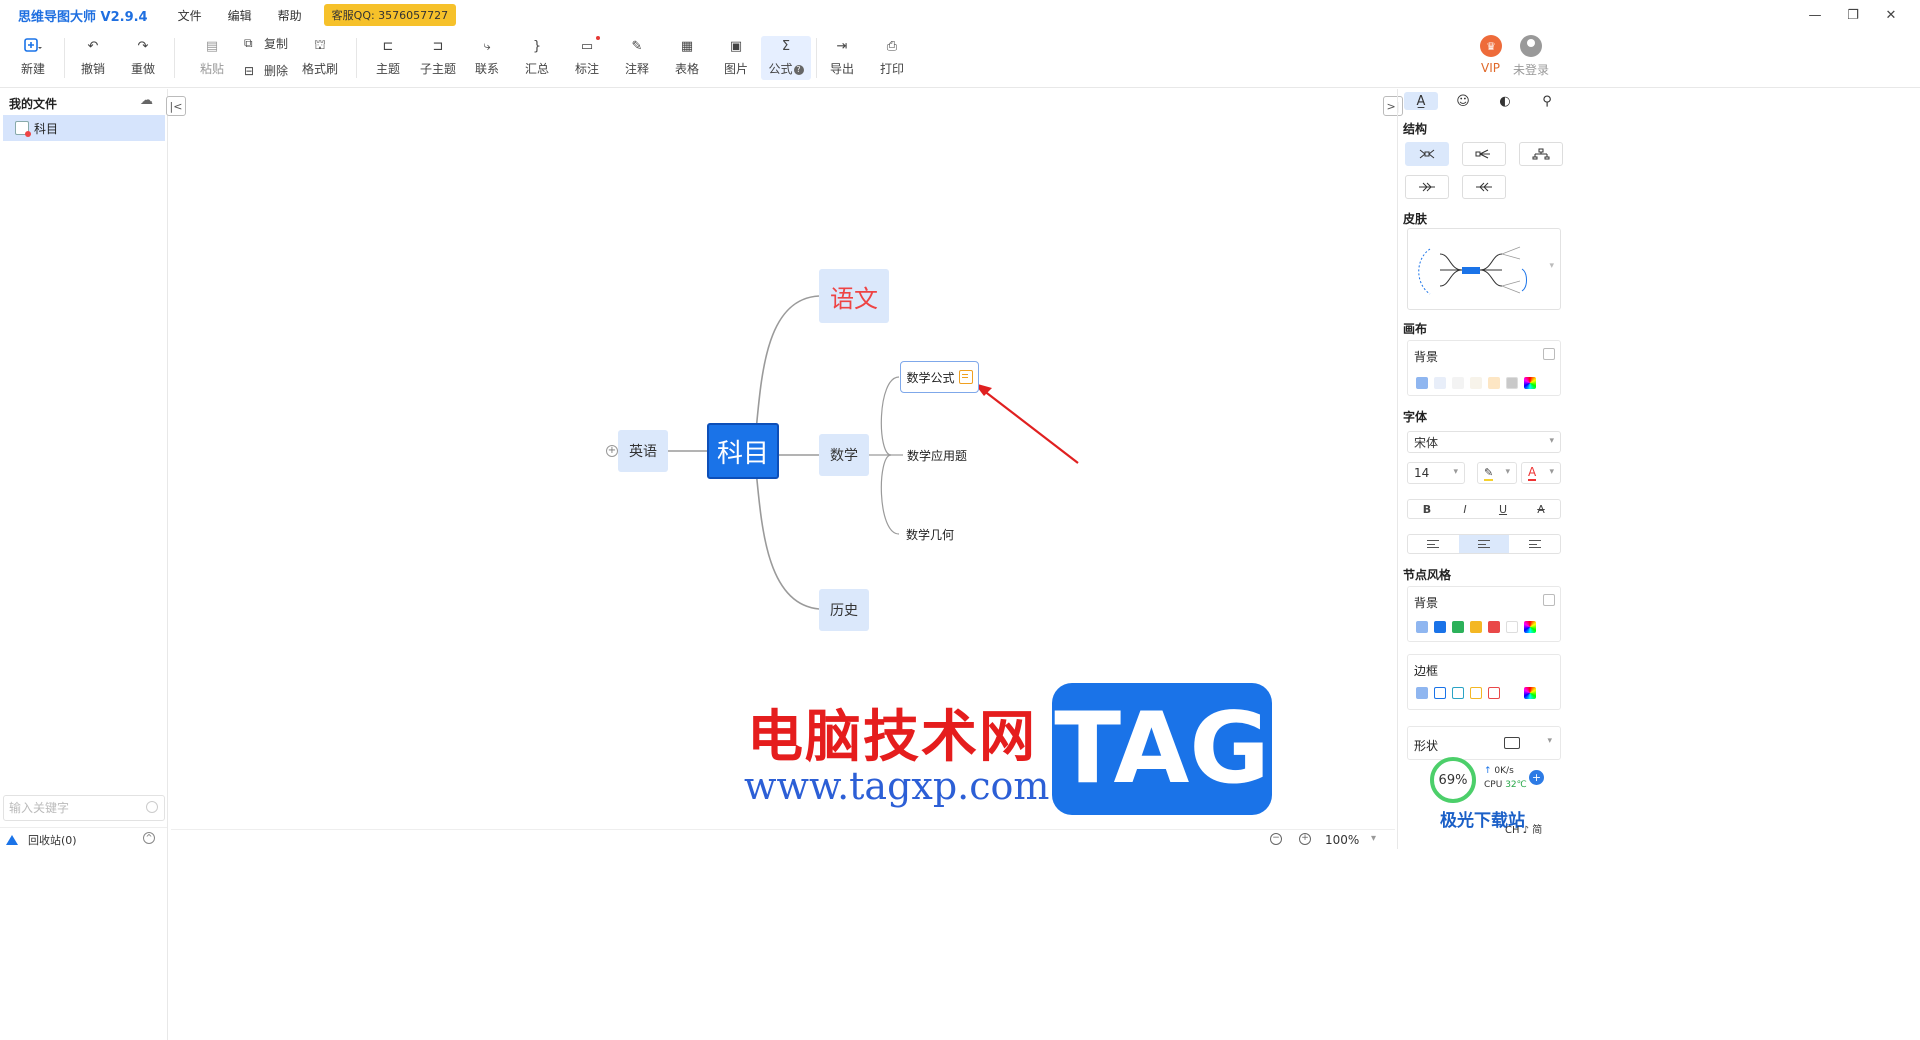  Describe the element at coordinates (1891, 15) in the screenshot. I see `close-button: ✕` at that location.